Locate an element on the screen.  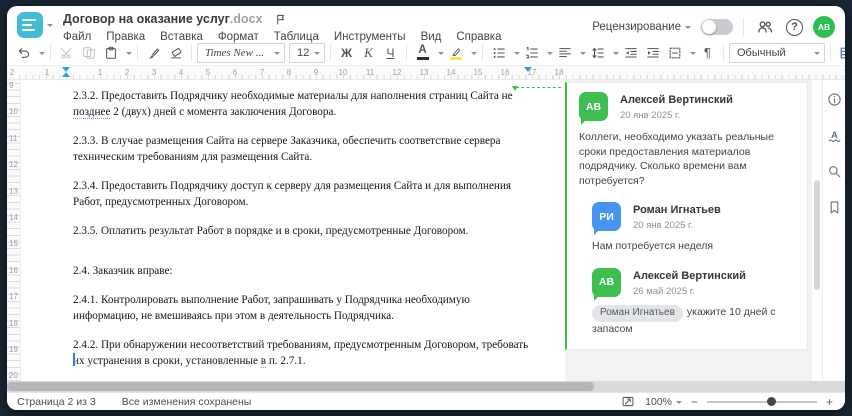
italic-button: К is located at coordinates (368, 53).